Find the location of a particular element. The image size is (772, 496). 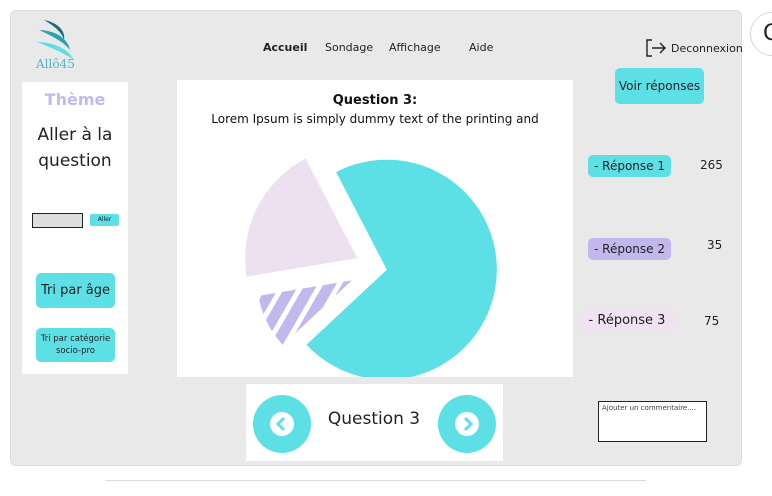

chevron-right-icon is located at coordinates (467, 424).